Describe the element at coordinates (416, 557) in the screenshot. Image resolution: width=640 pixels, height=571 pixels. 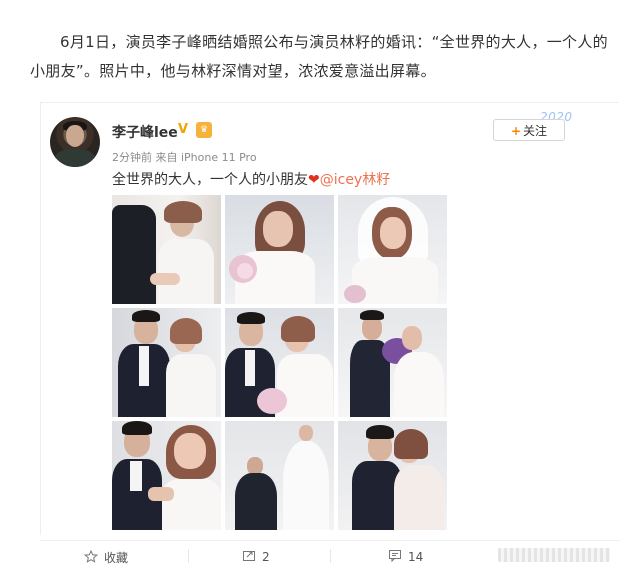
I see `comment-count: 14` at that location.